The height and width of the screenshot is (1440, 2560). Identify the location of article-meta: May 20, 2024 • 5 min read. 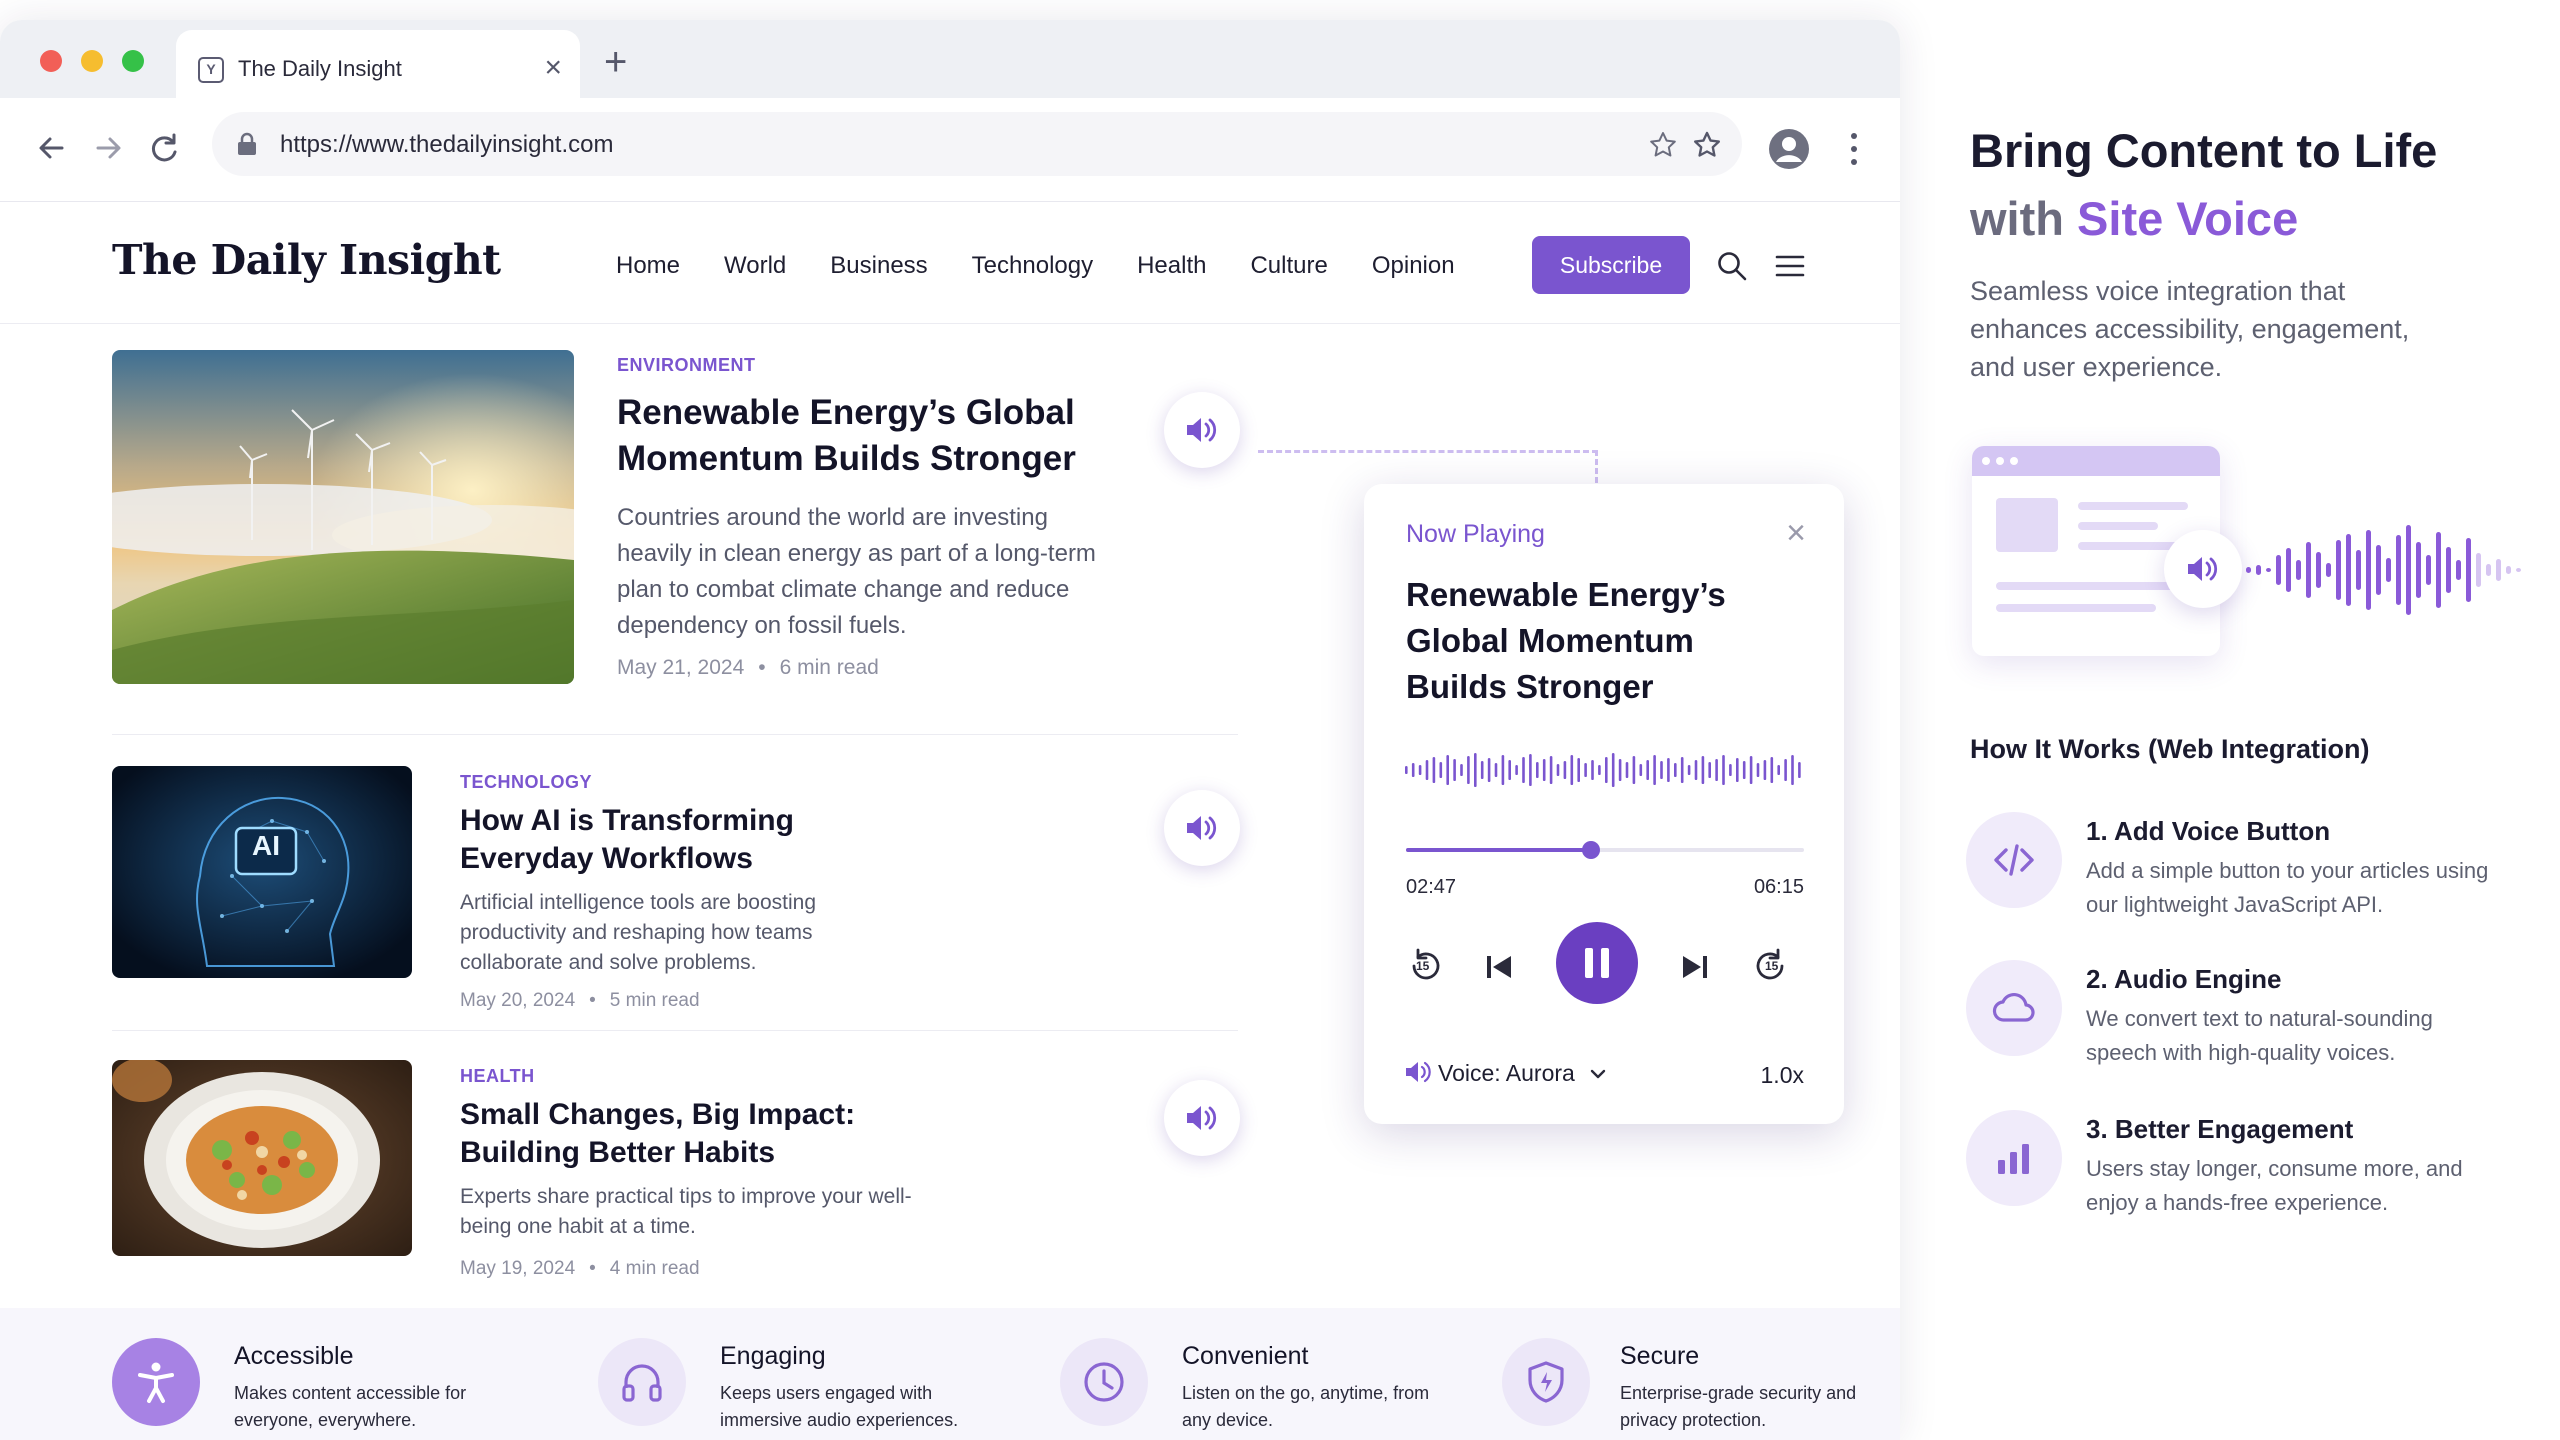
(580, 1000).